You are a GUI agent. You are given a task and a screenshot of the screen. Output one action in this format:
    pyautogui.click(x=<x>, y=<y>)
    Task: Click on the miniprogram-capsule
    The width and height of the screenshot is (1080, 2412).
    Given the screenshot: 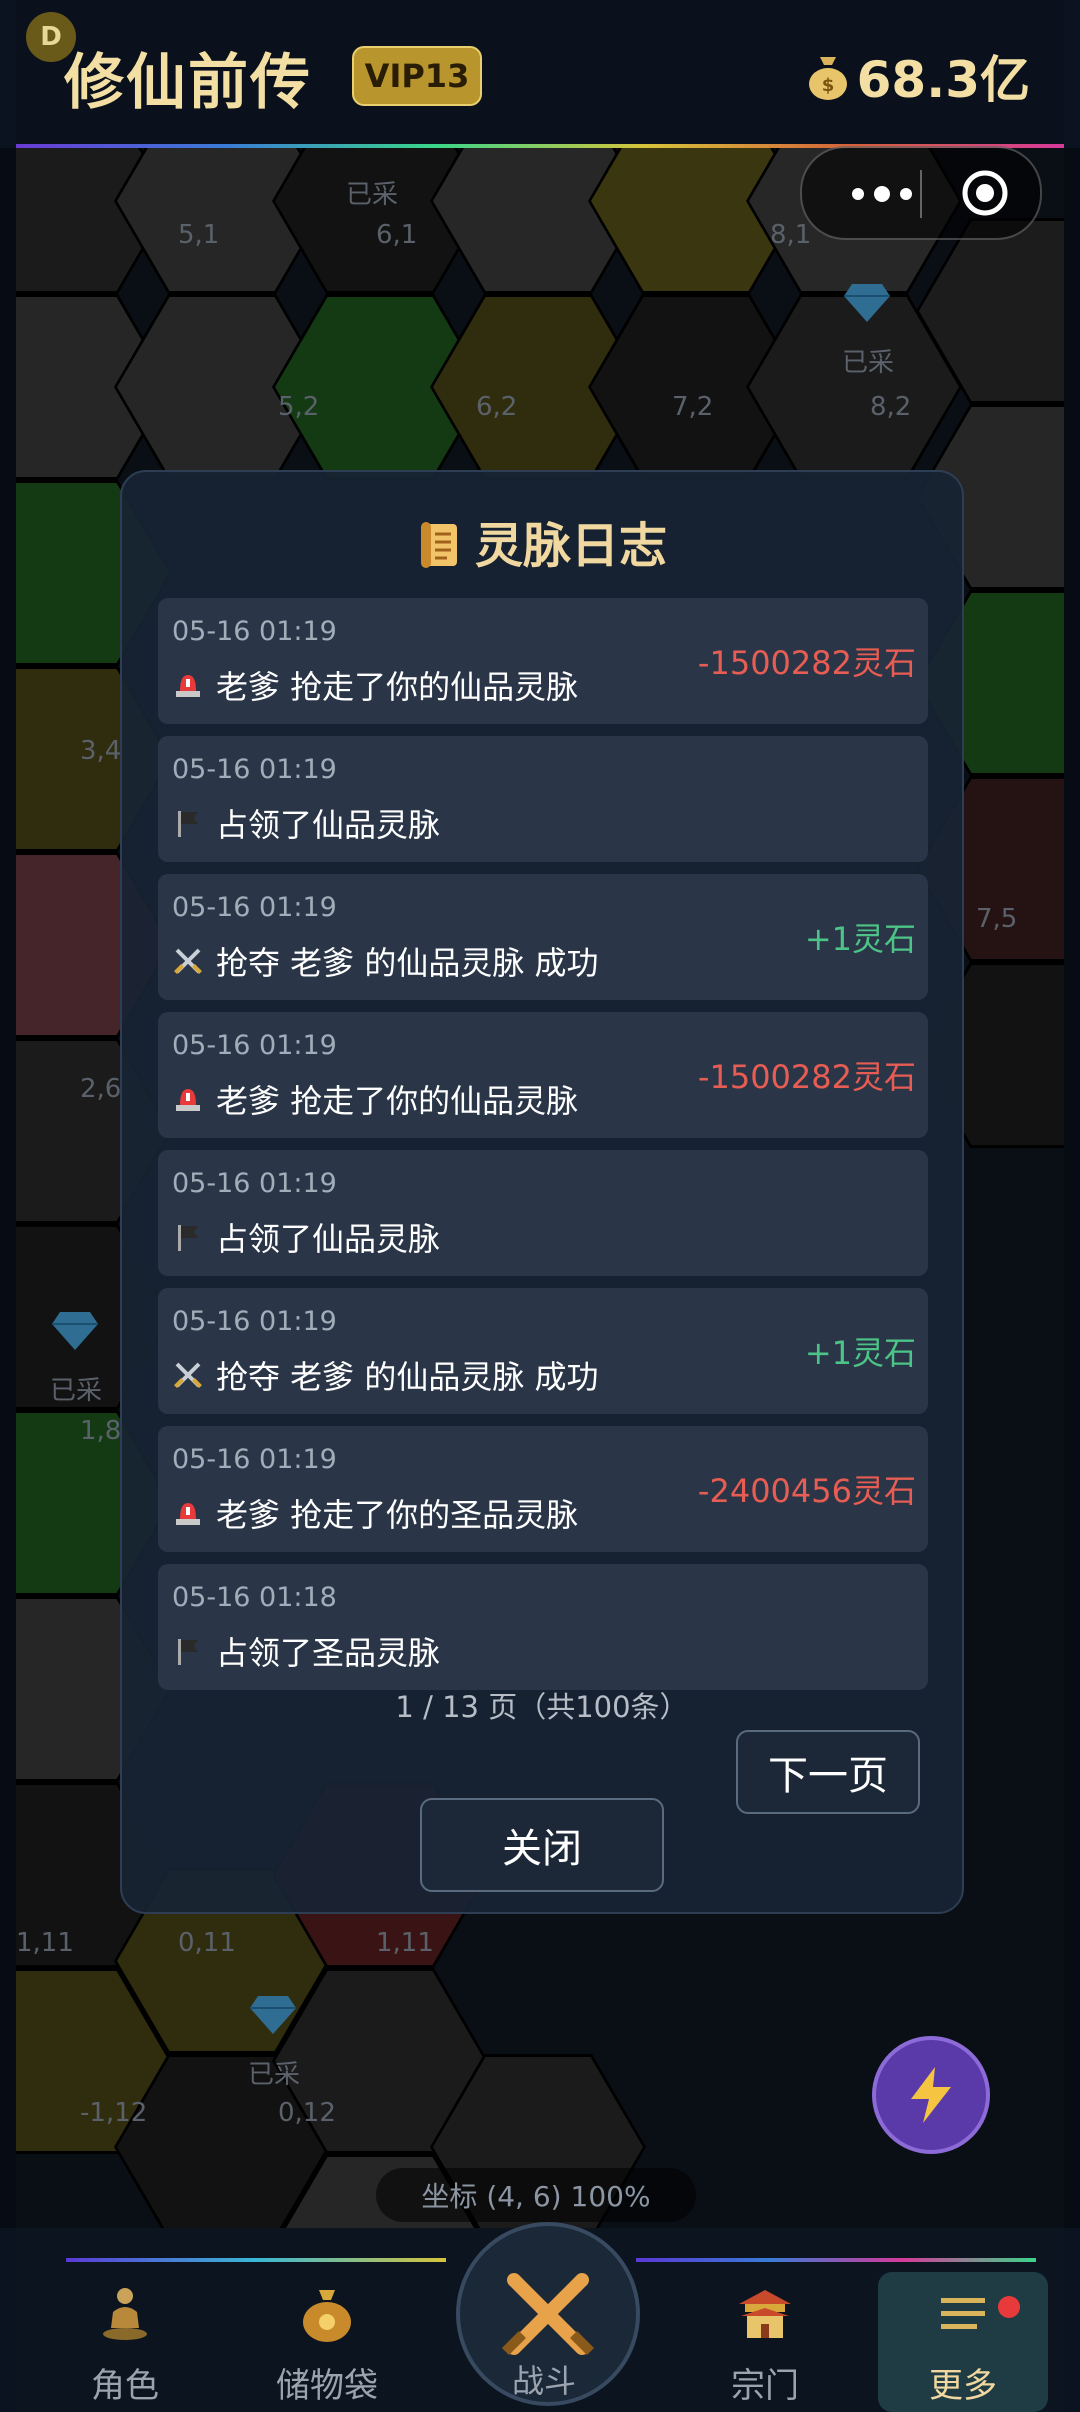 What is the action you would take?
    pyautogui.click(x=921, y=193)
    